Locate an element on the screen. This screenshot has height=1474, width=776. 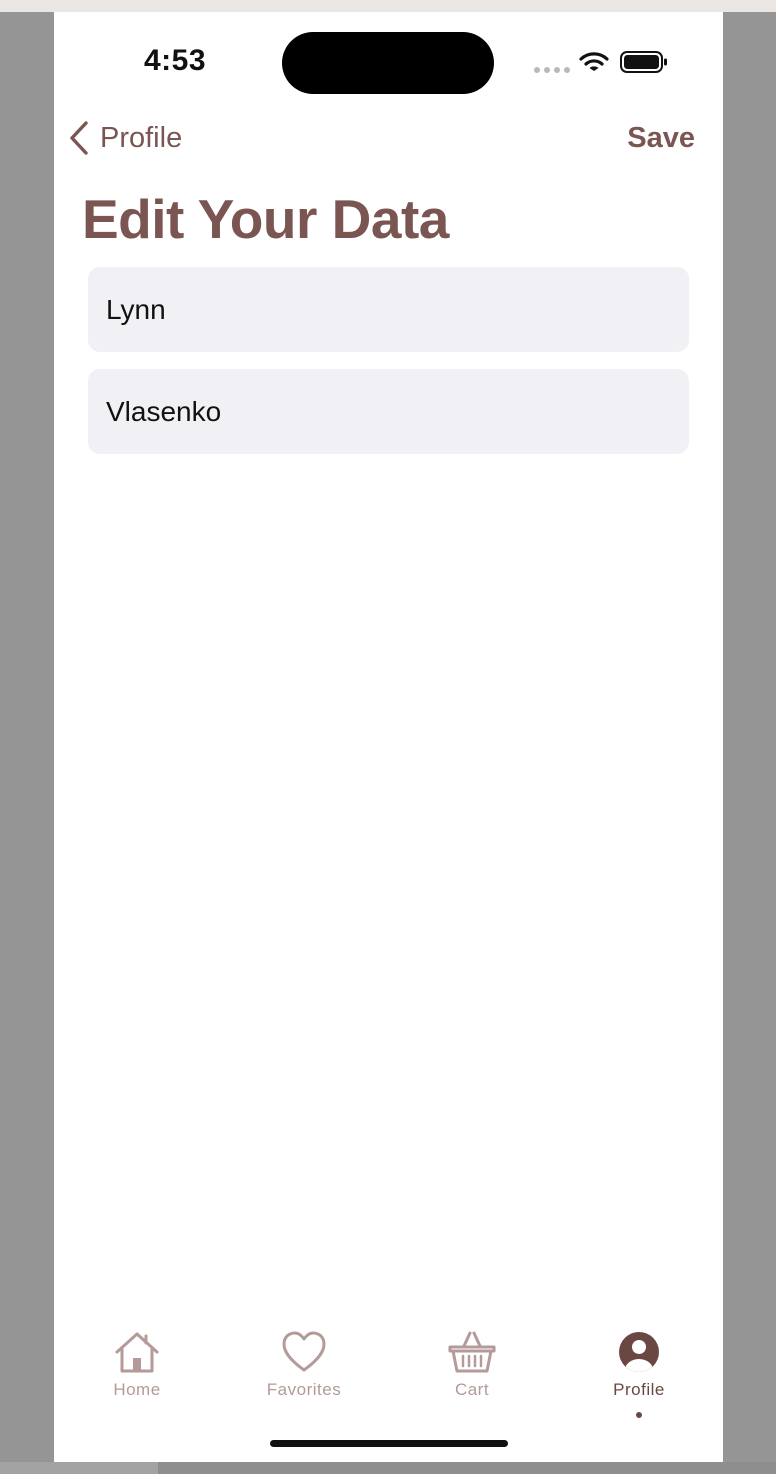
basket-icon is located at coordinates (472, 1352).